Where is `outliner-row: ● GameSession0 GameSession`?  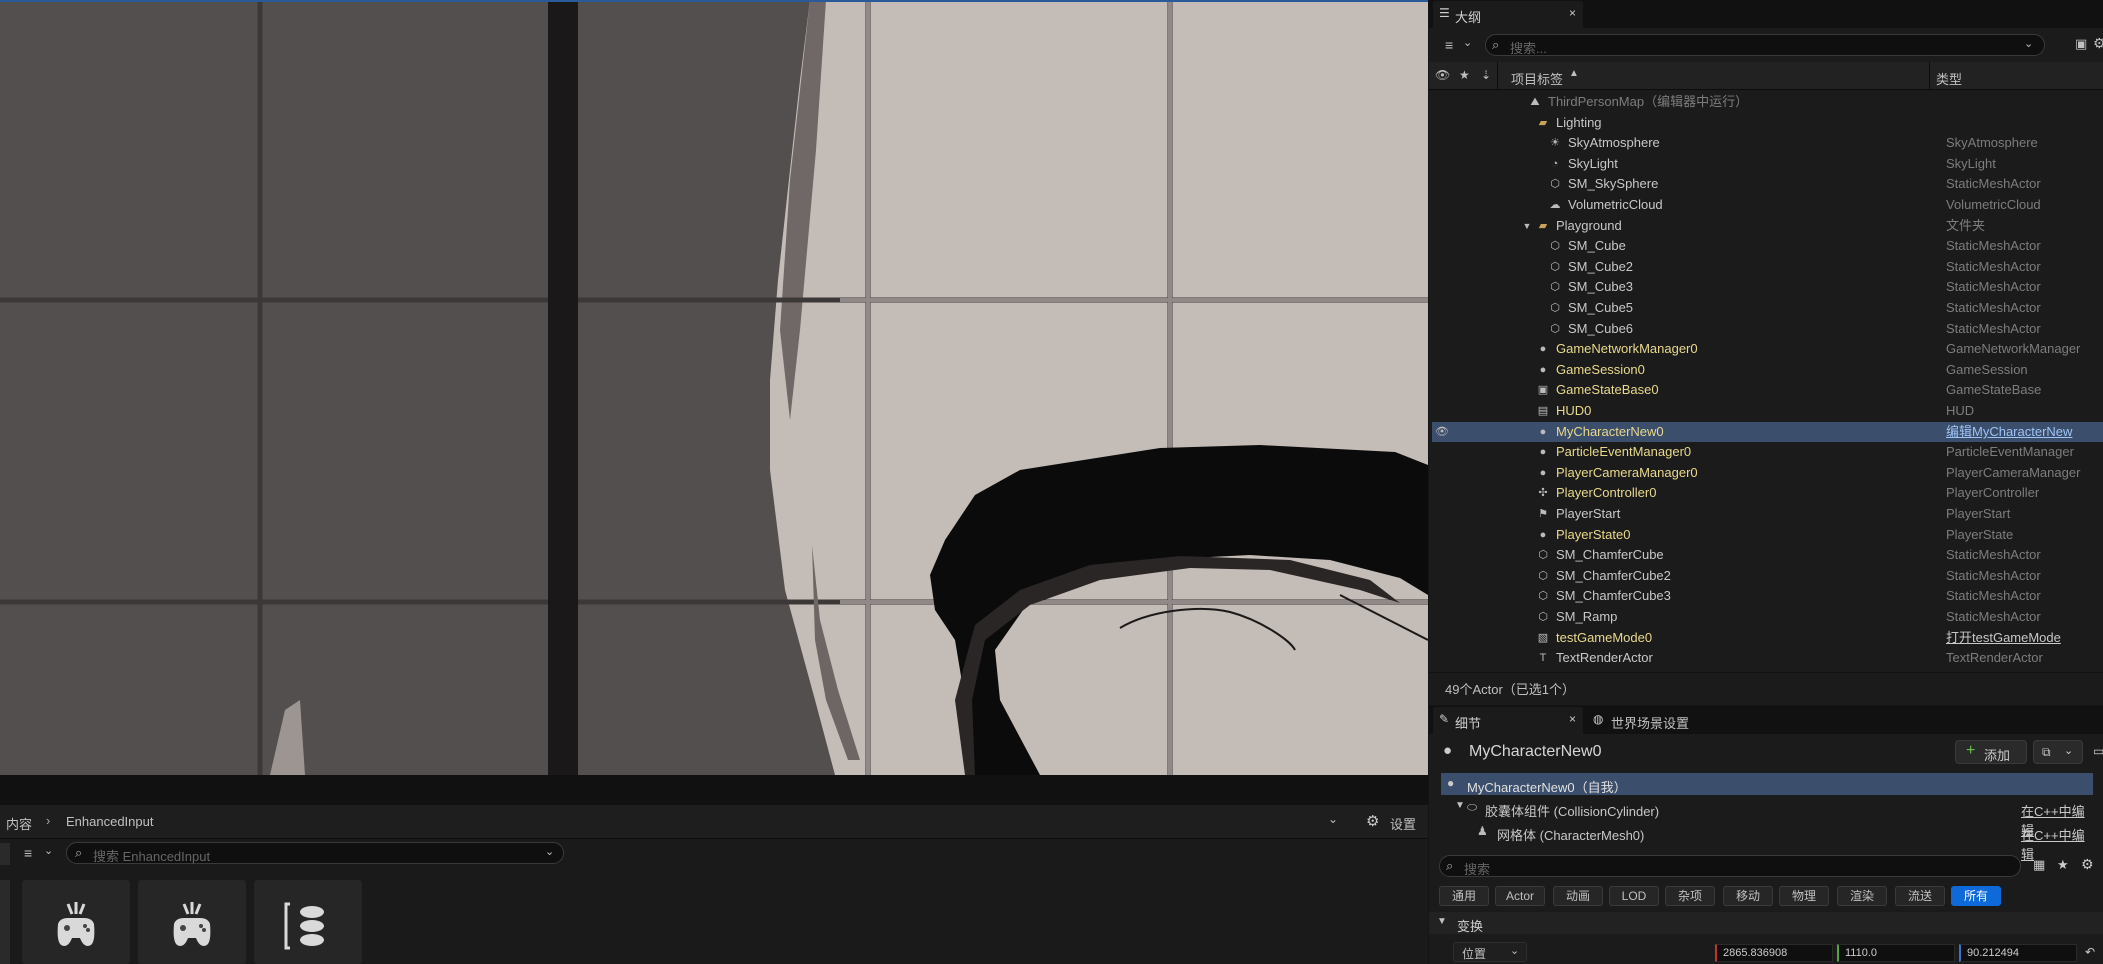 outliner-row: ● GameSession0 GameSession is located at coordinates (1767, 370).